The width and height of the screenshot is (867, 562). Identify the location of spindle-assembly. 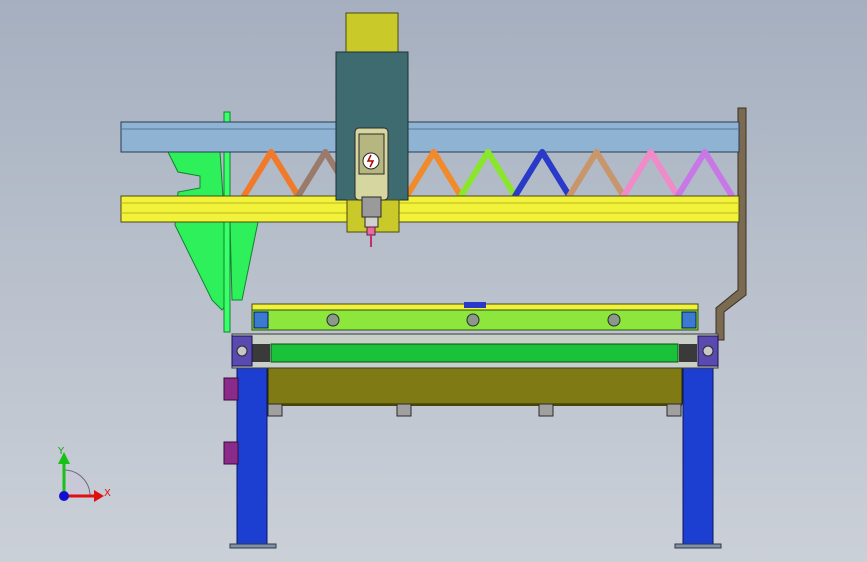
(372, 129).